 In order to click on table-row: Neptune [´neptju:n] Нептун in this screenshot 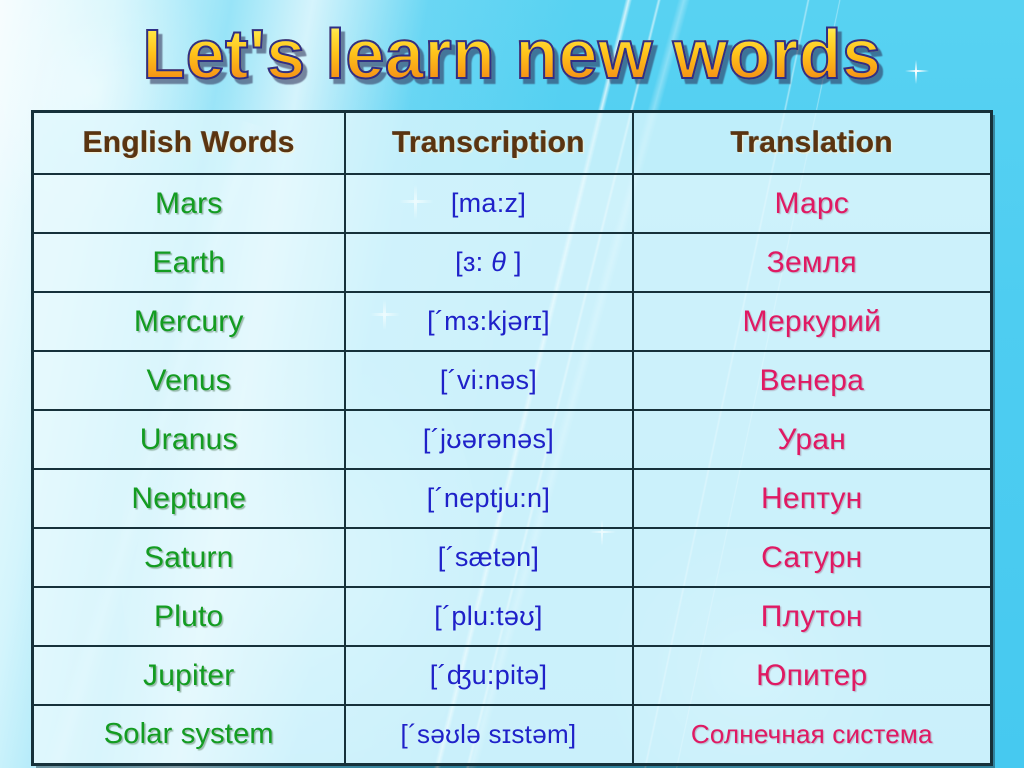, I will do `click(512, 498)`.